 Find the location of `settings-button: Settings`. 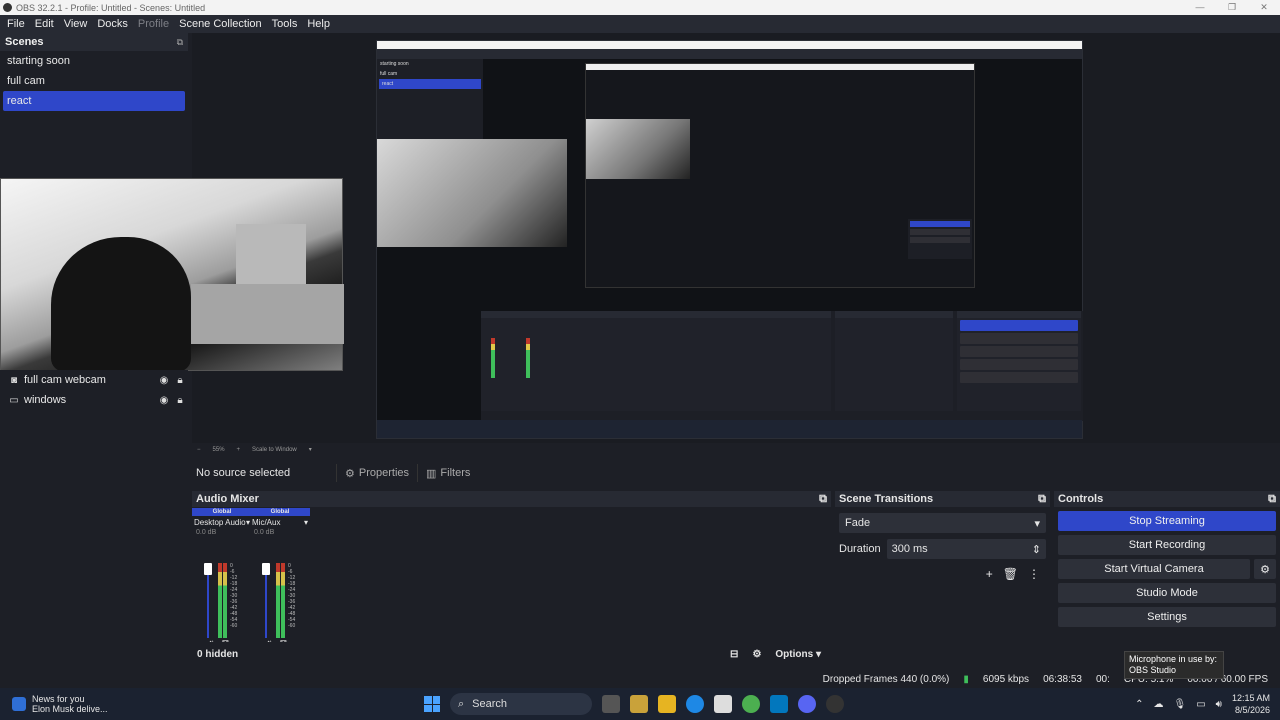

settings-button: Settings is located at coordinates (1167, 617).